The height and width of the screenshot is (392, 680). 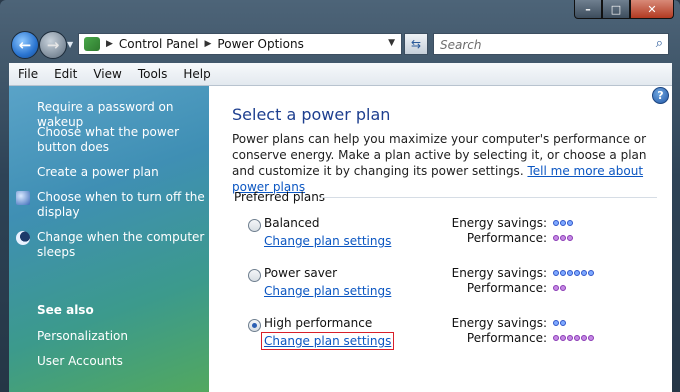 I want to click on refresh-button: ⇆, so click(x=416, y=44).